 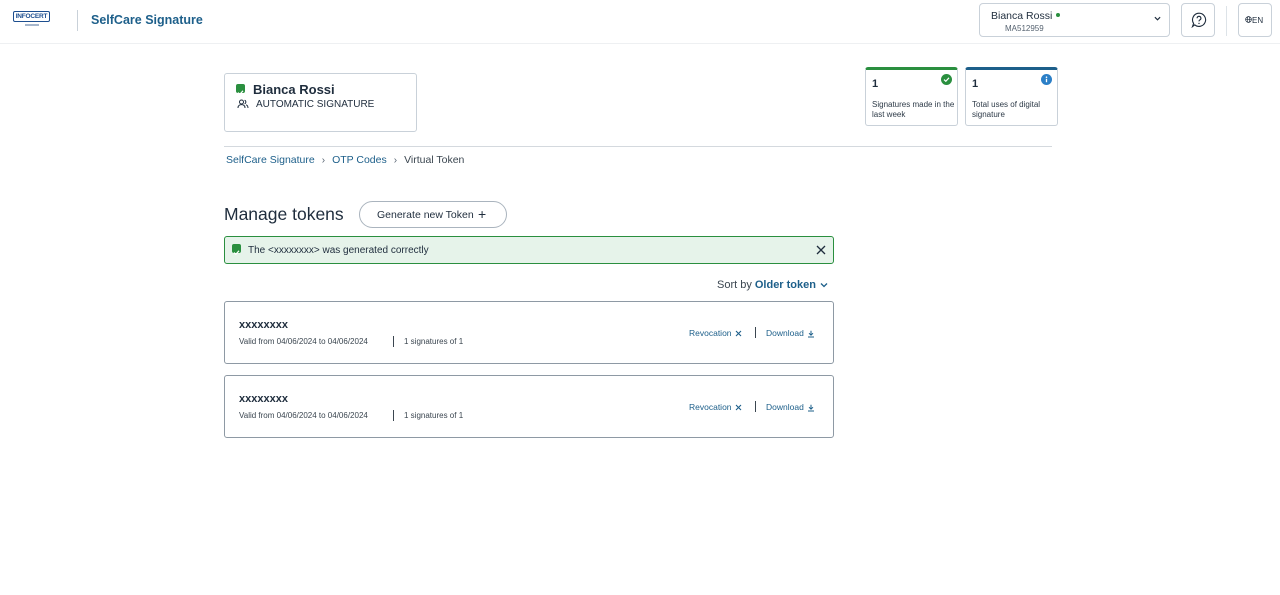 What do you see at coordinates (270, 160) in the screenshot?
I see `breadcrumb-item-selfcare: SelfCare Signature` at bounding box center [270, 160].